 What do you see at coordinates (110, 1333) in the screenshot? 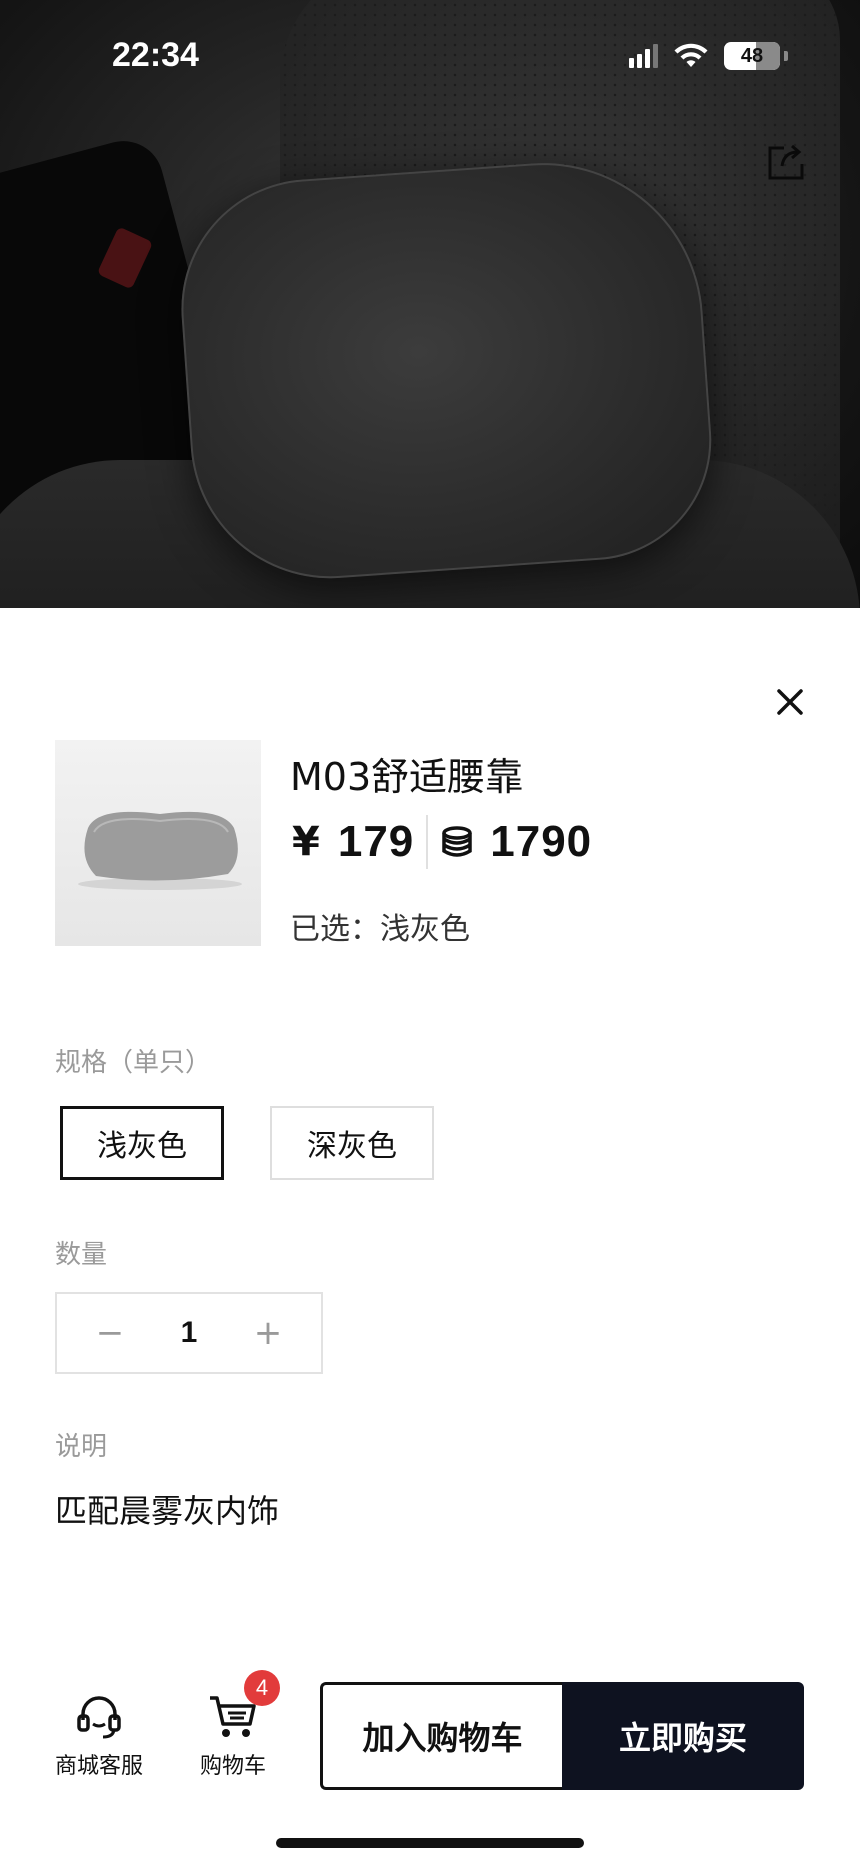
I see `quantity-decrease-button: −` at bounding box center [110, 1333].